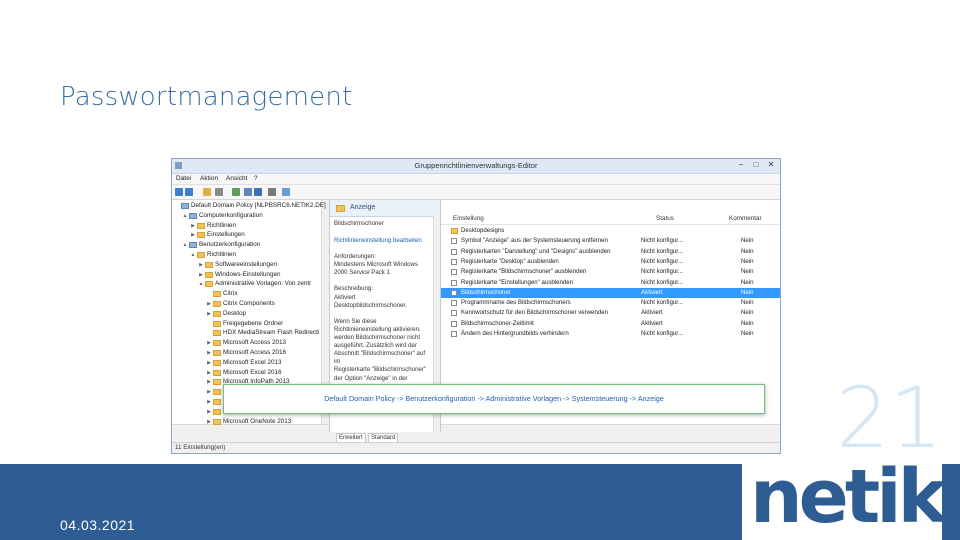 This screenshot has height=540, width=960. Describe the element at coordinates (610, 324) in the screenshot. I see `list-row: Bildschirmschoner-Zeitlimit Aktiviert Nein` at that location.